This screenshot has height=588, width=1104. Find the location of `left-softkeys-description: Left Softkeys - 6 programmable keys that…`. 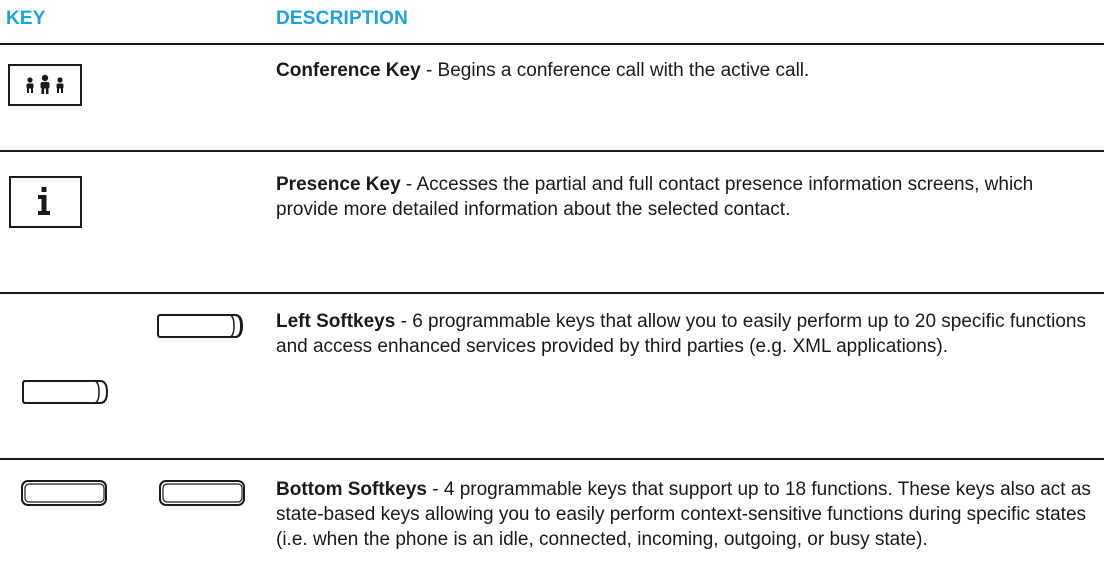

left-softkeys-description: Left Softkeys - 6 programmable keys that… is located at coordinates (686, 334).